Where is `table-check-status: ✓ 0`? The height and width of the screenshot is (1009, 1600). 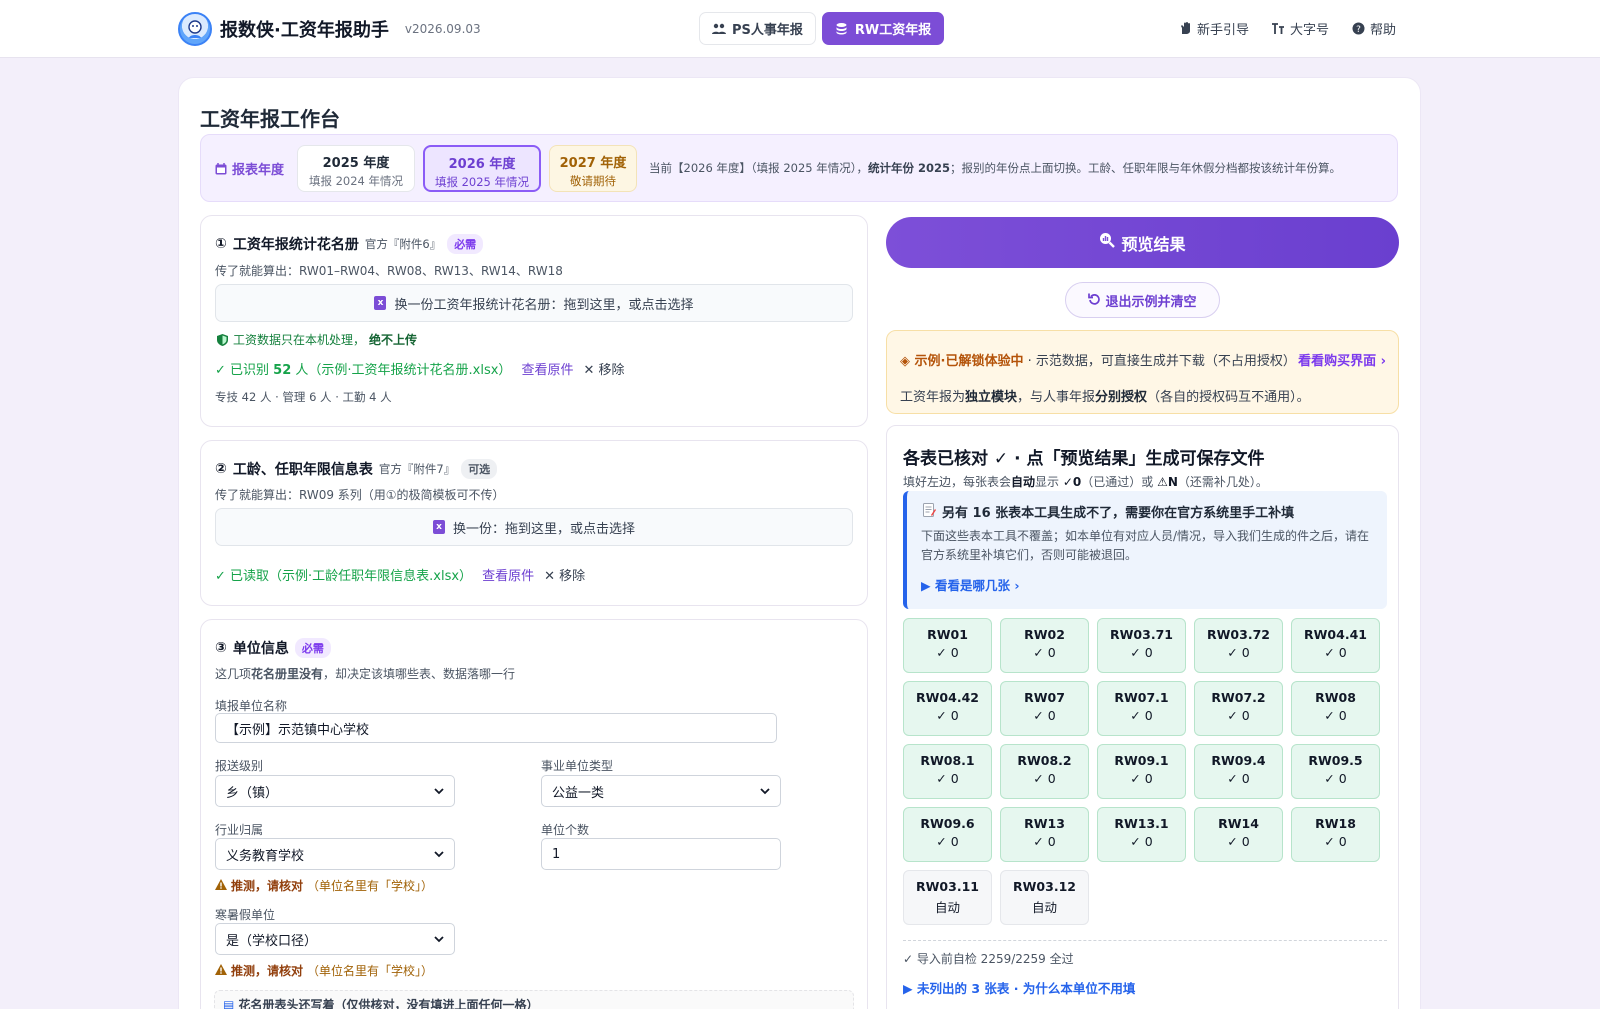 table-check-status: ✓ 0 is located at coordinates (1238, 652).